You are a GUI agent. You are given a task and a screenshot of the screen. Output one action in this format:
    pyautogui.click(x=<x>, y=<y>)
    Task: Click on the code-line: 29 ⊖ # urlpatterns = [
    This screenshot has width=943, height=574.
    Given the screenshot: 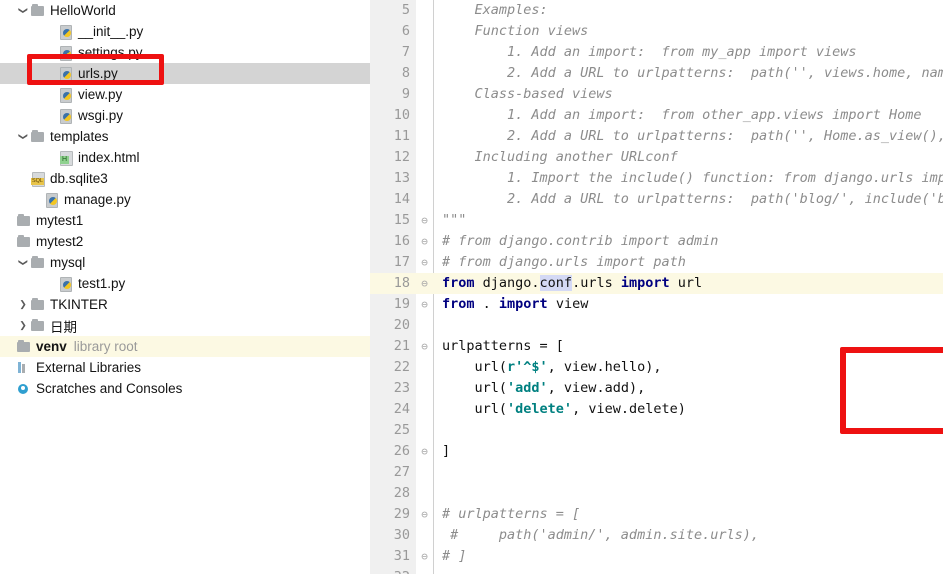 What is the action you would take?
    pyautogui.click(x=656, y=514)
    